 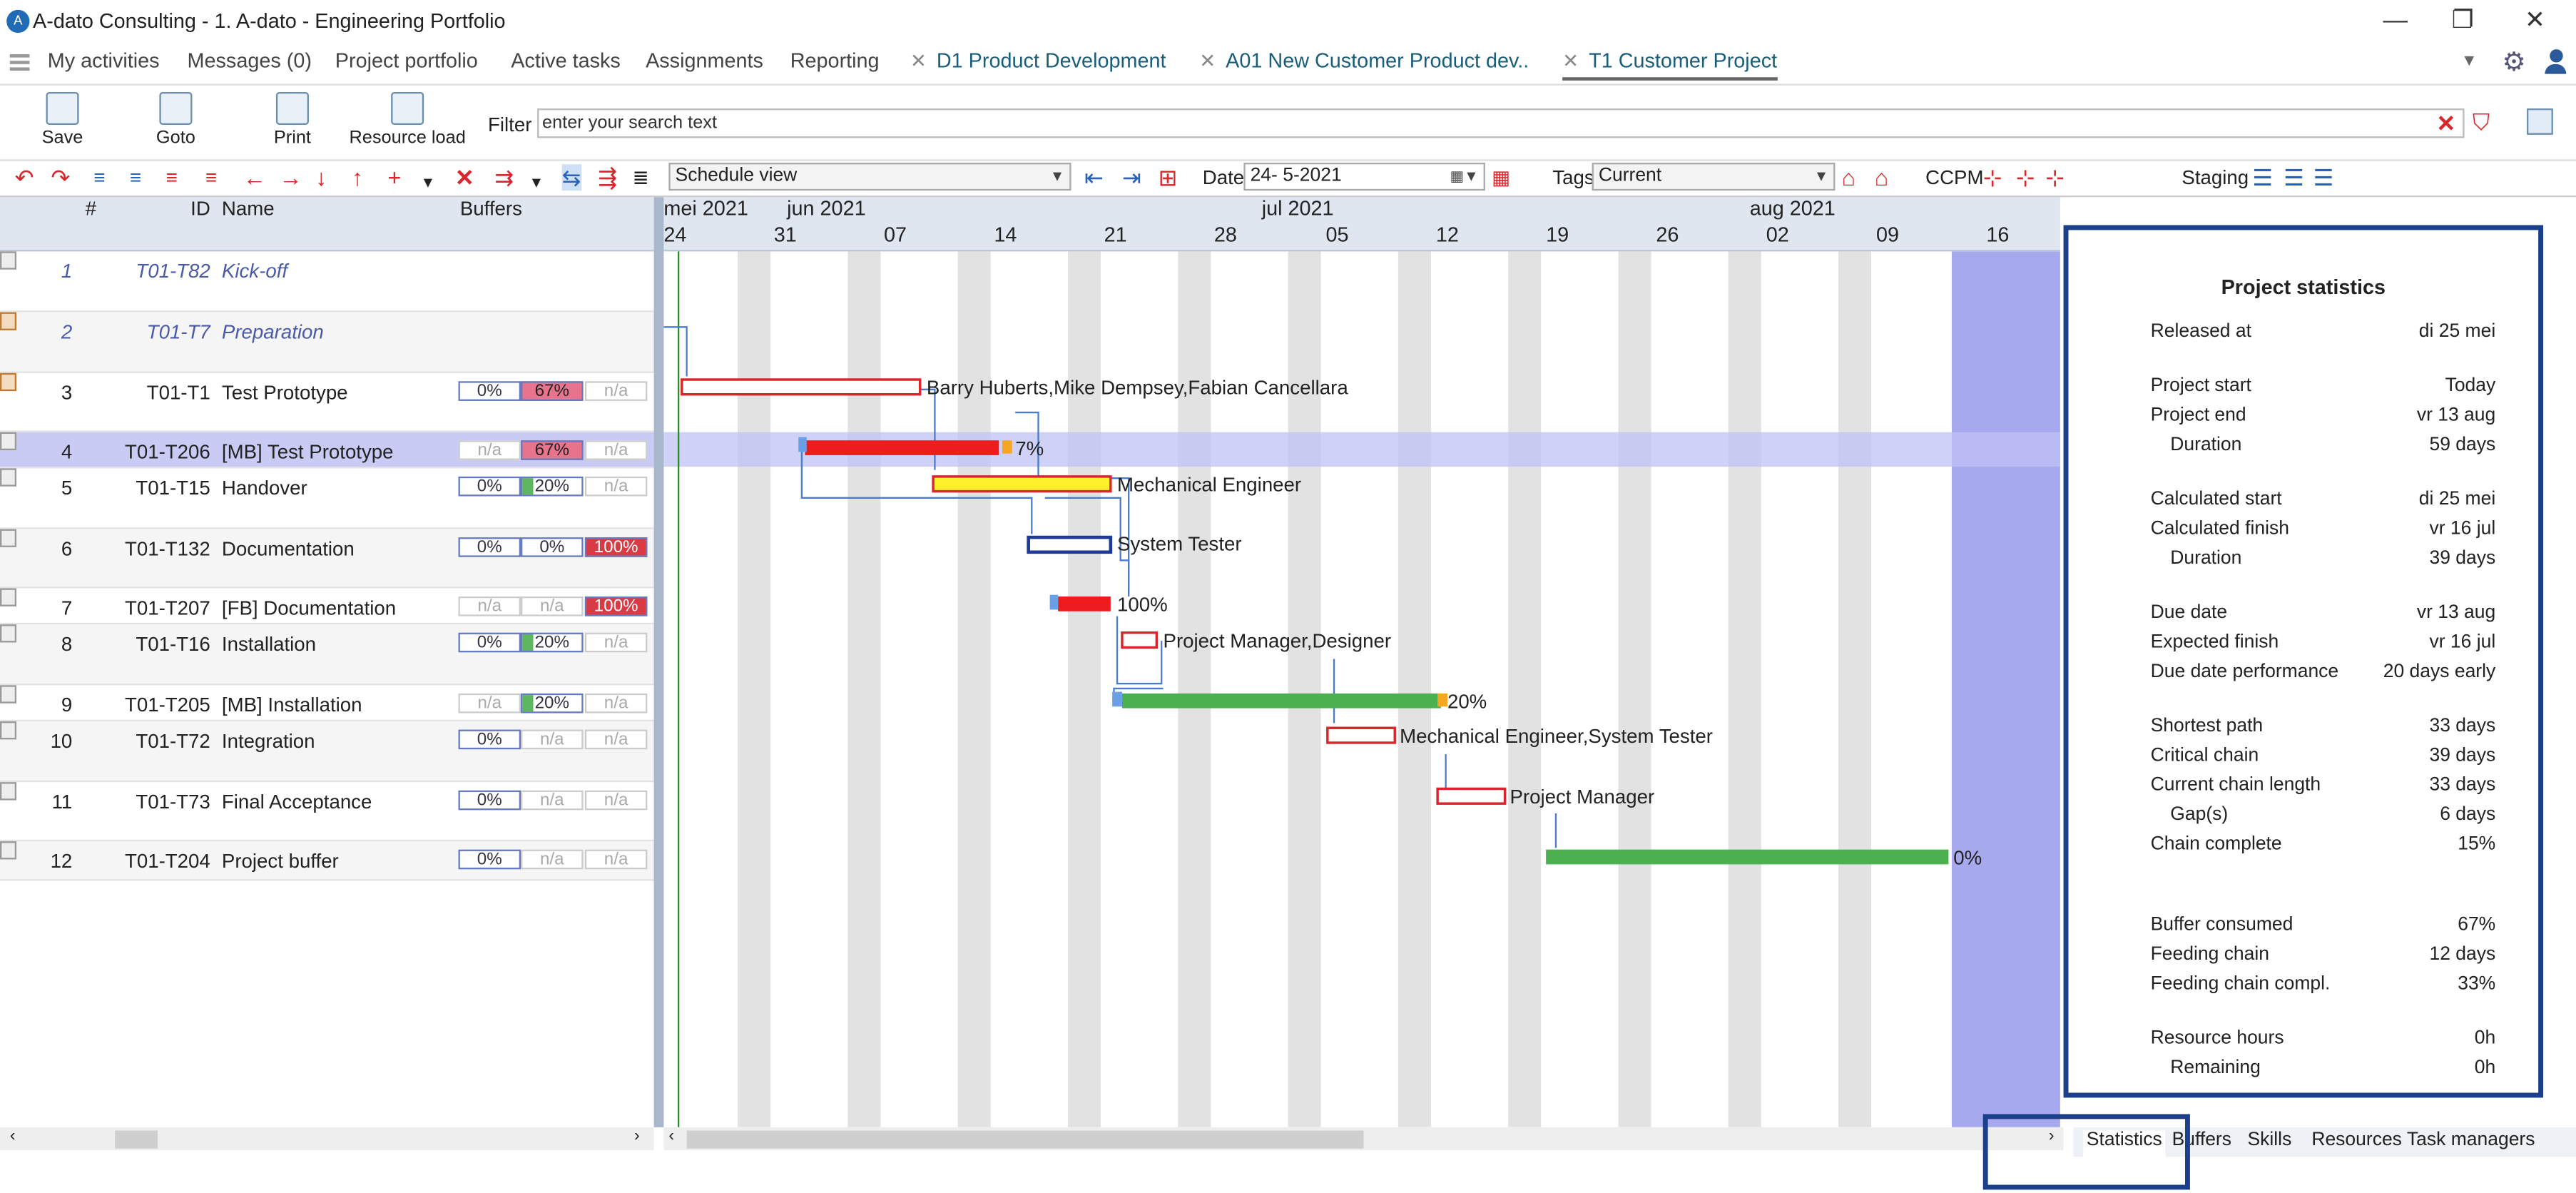 I want to click on col-num: #, so click(x=91, y=208).